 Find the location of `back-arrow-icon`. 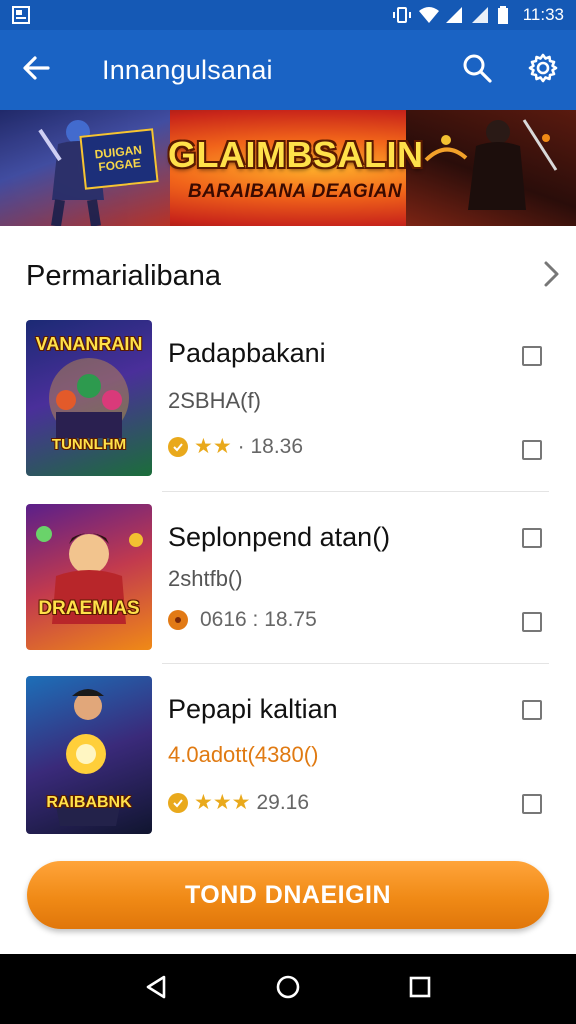

back-arrow-icon is located at coordinates (36, 70).